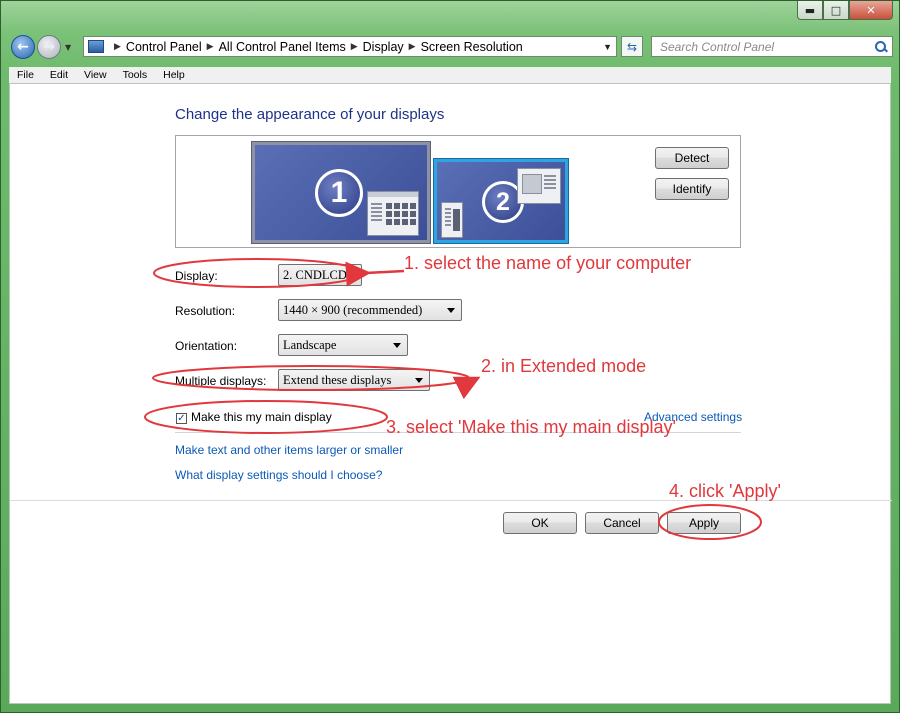 This screenshot has height=713, width=900. Describe the element at coordinates (310, 344) in the screenshot. I see `orientation-select-value: Landscape` at that location.